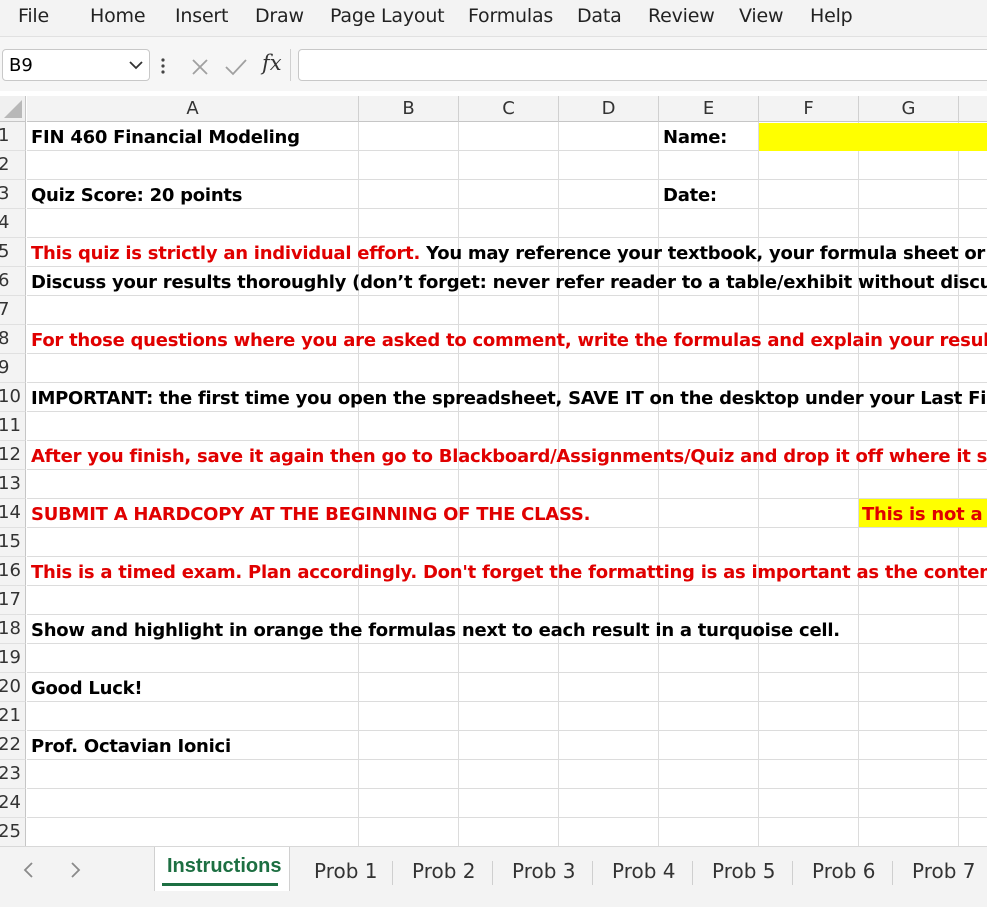 Image resolution: width=987 pixels, height=907 pixels. What do you see at coordinates (13, 774) in the screenshot?
I see `row-header-23: 23` at bounding box center [13, 774].